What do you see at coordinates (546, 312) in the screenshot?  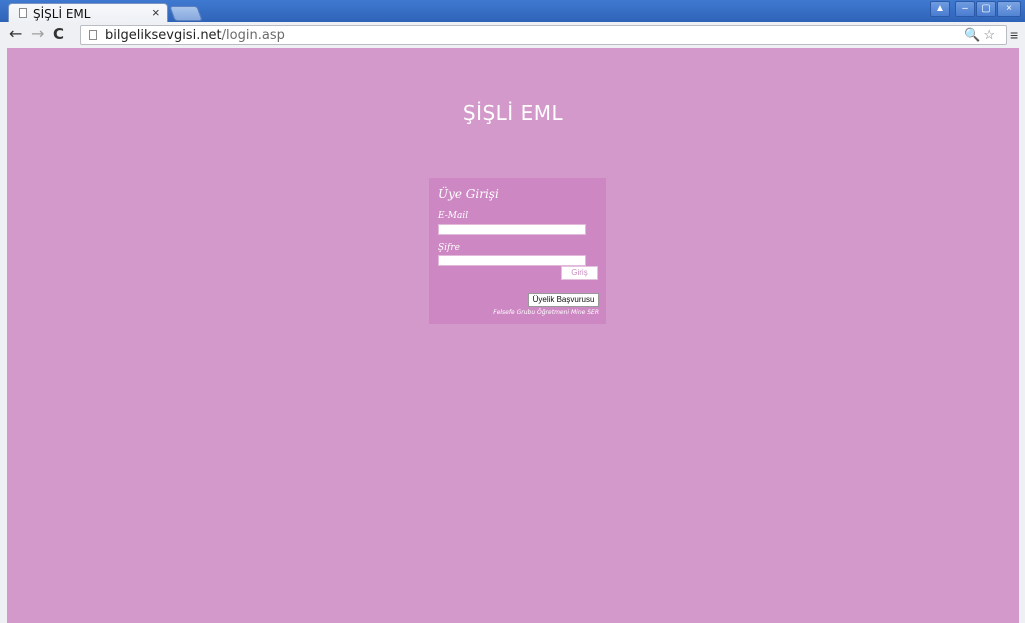 I see `credit-text: Felsefe Grubu Öğretmeni Mine SER` at bounding box center [546, 312].